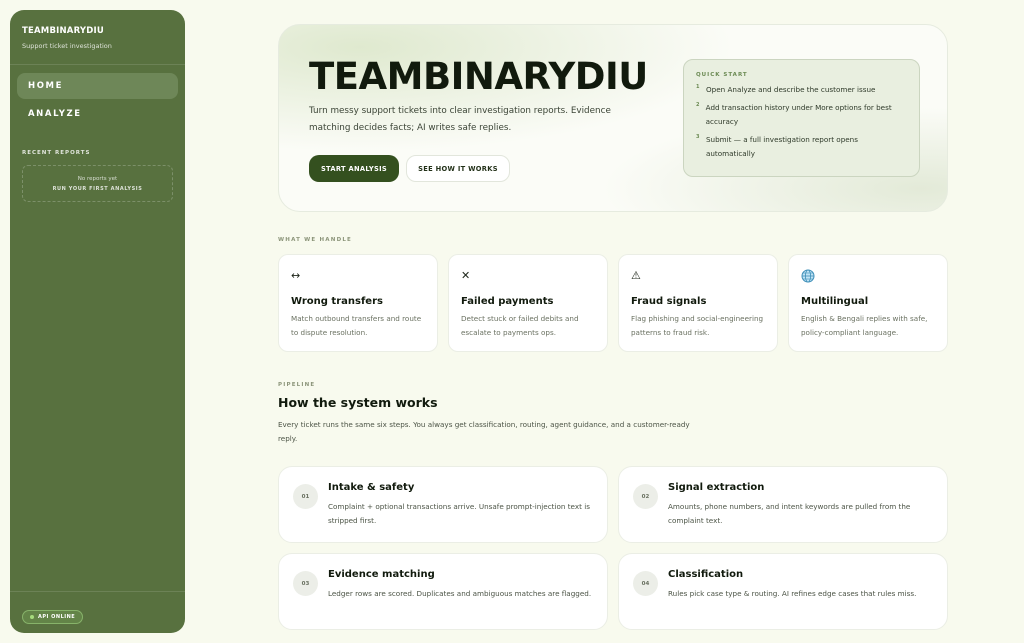  I want to click on status-dot-icon, so click(32, 617).